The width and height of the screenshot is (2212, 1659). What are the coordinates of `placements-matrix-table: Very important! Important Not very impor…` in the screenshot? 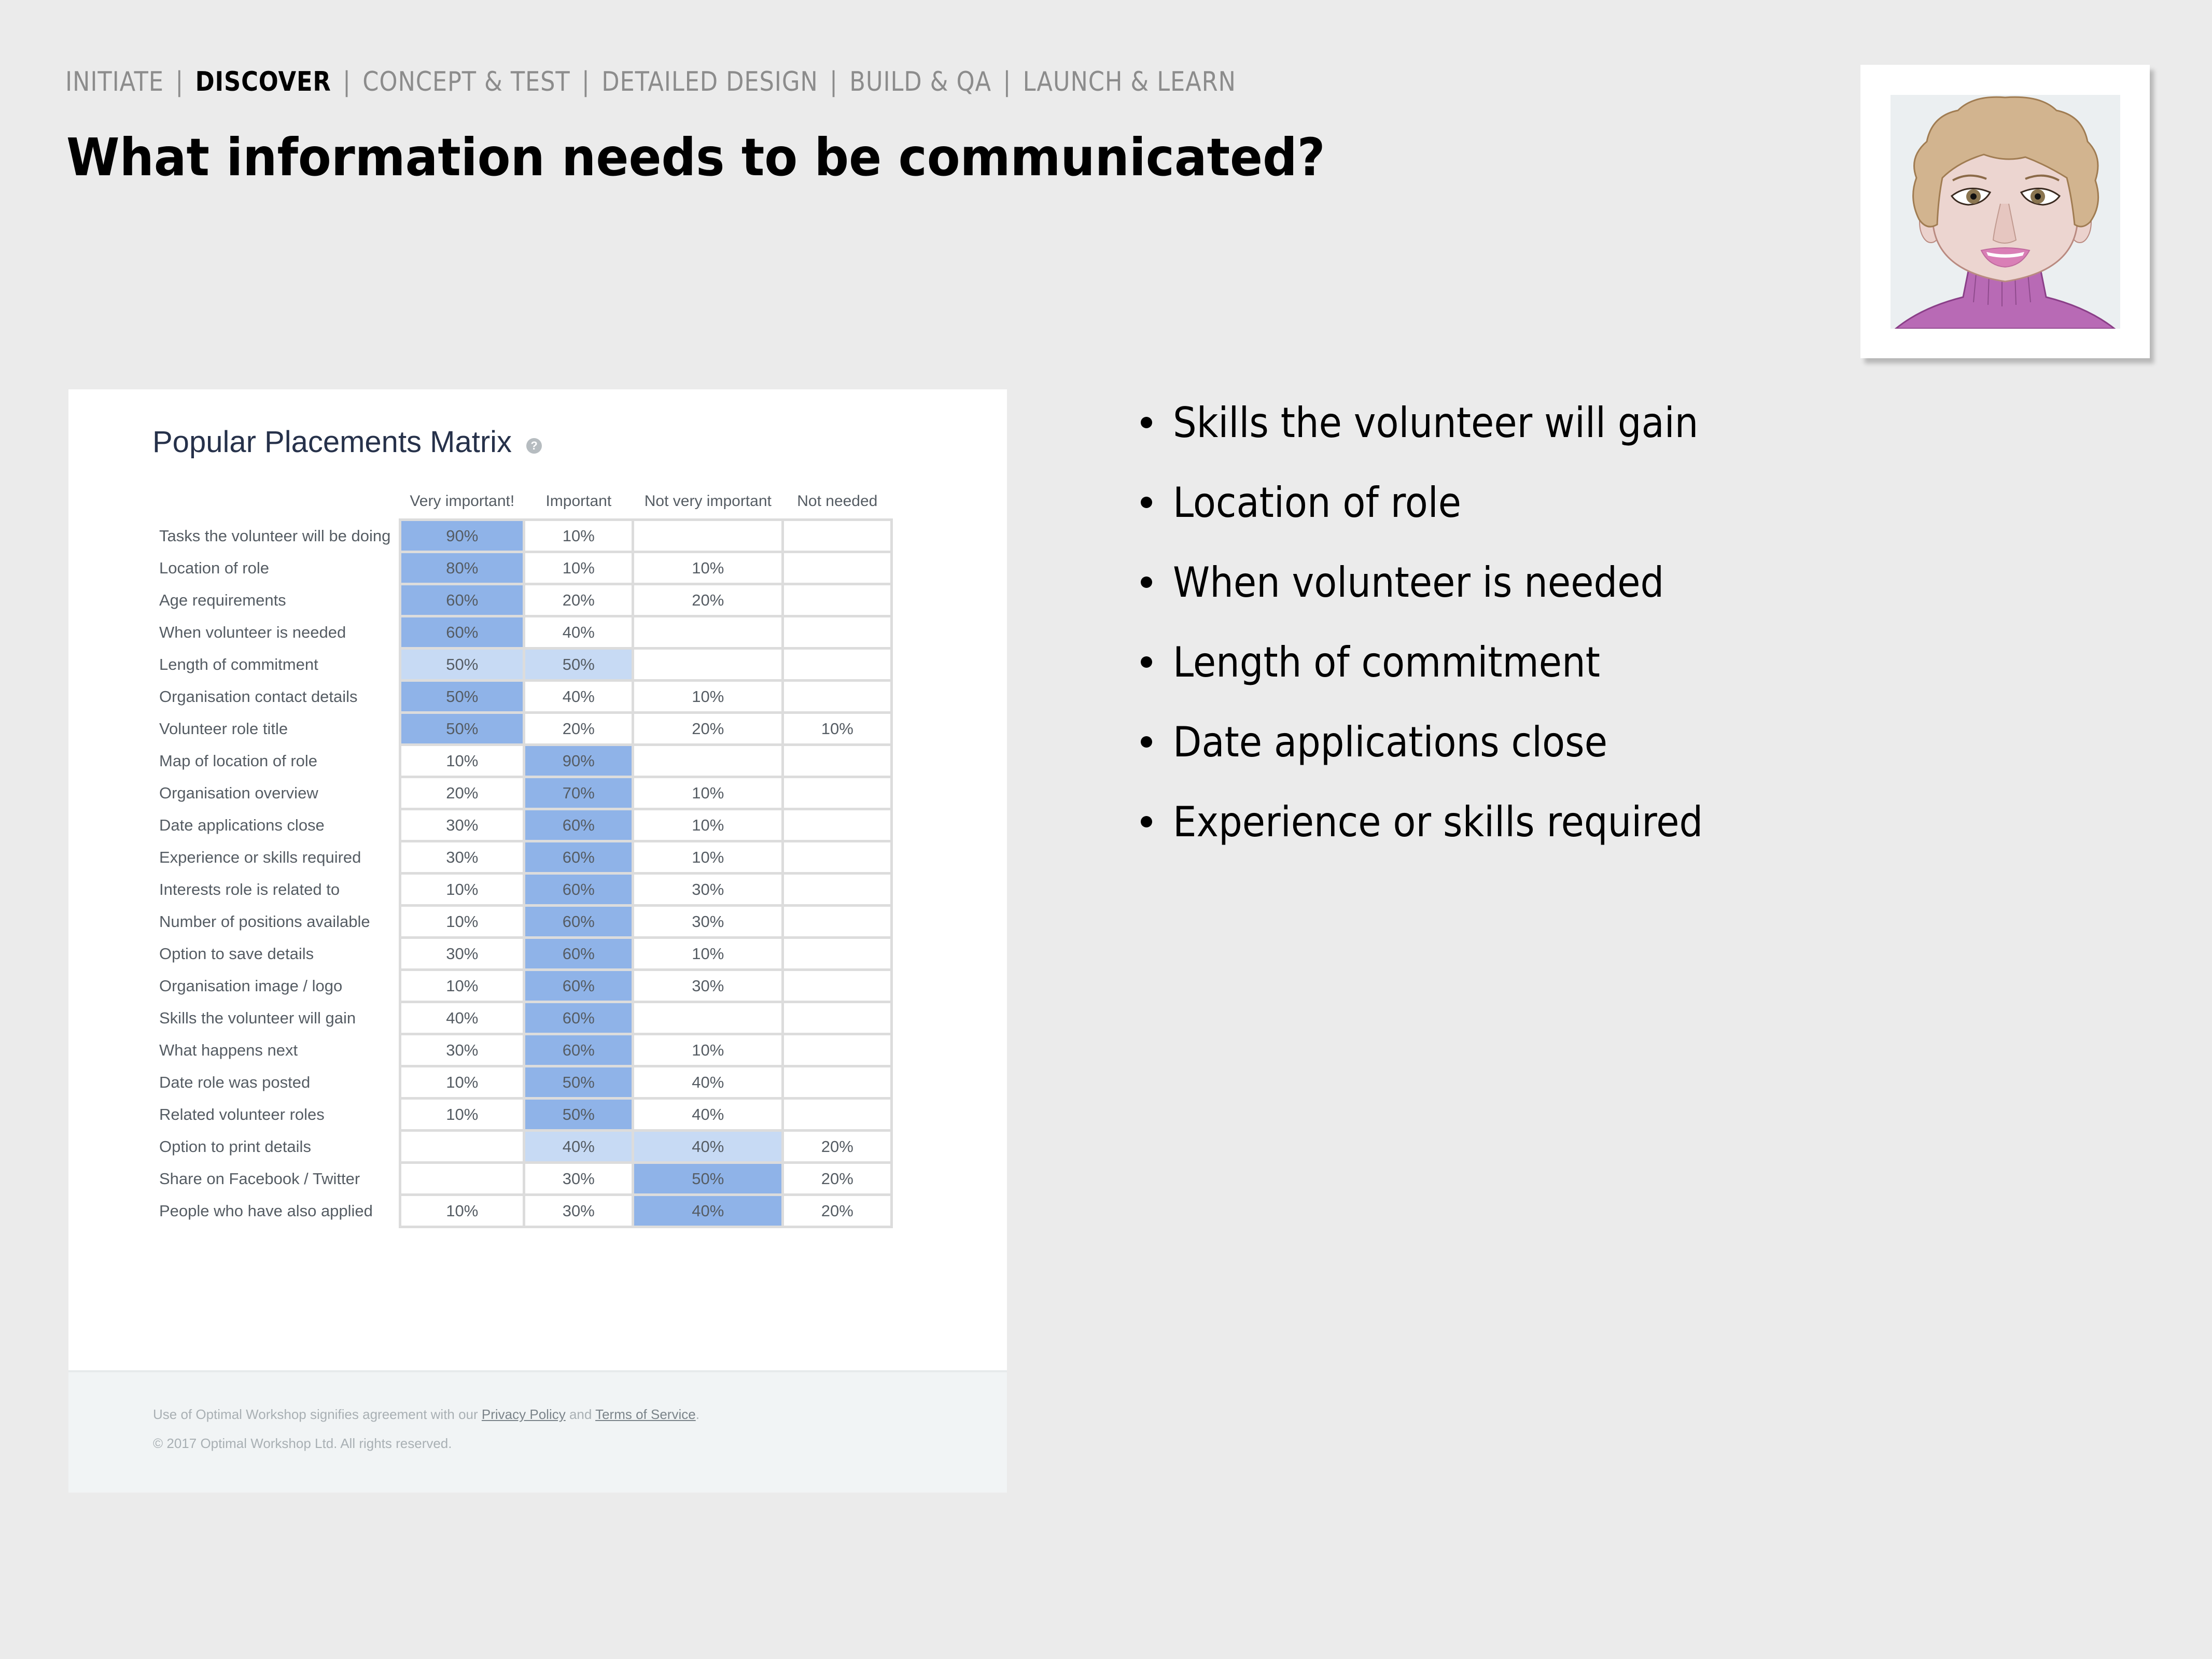 It's located at (523, 859).